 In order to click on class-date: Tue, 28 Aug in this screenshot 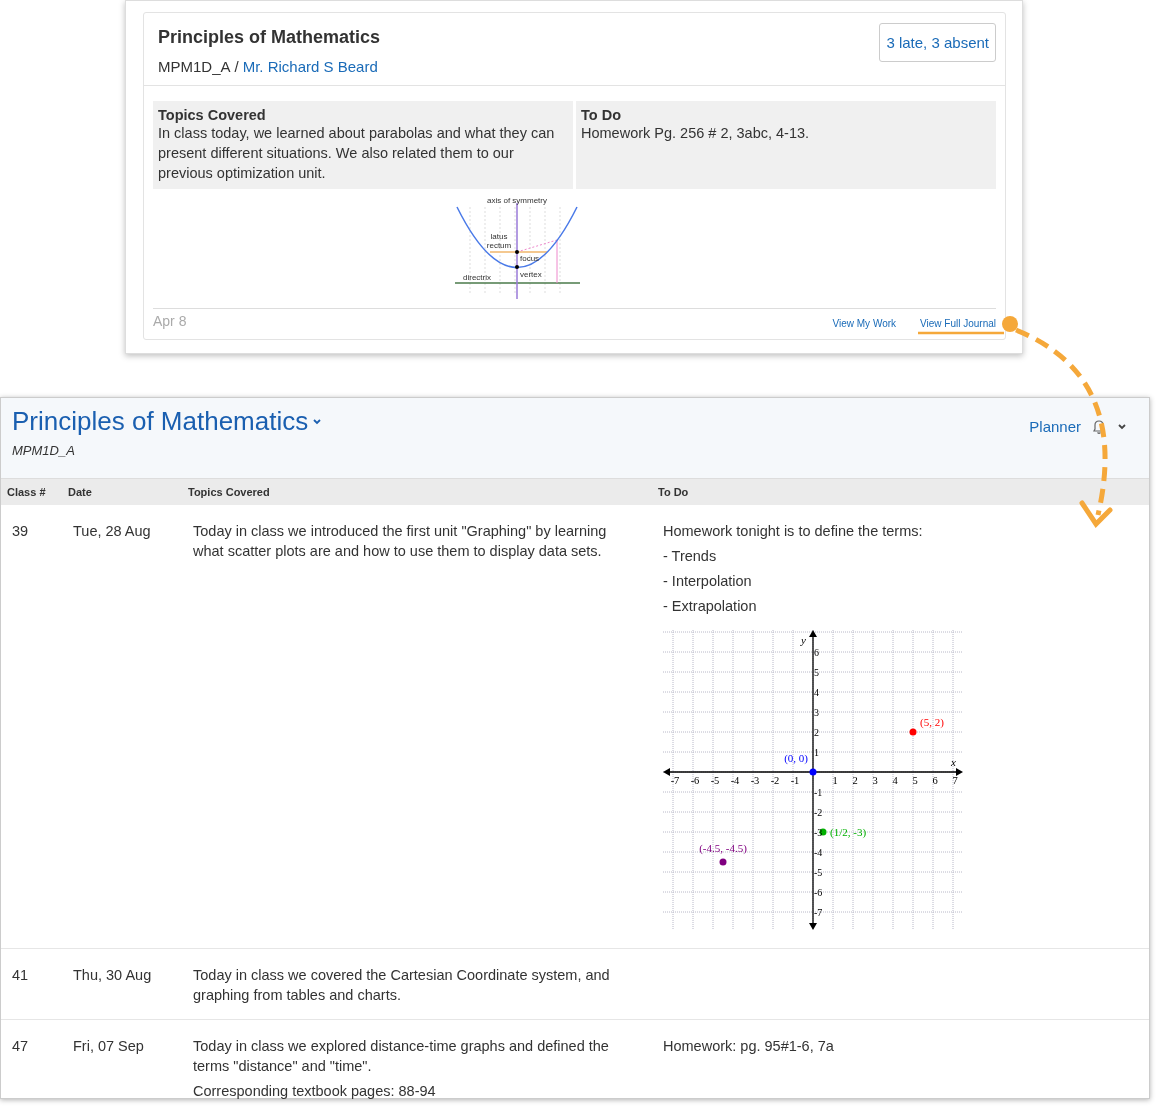, I will do `click(112, 531)`.